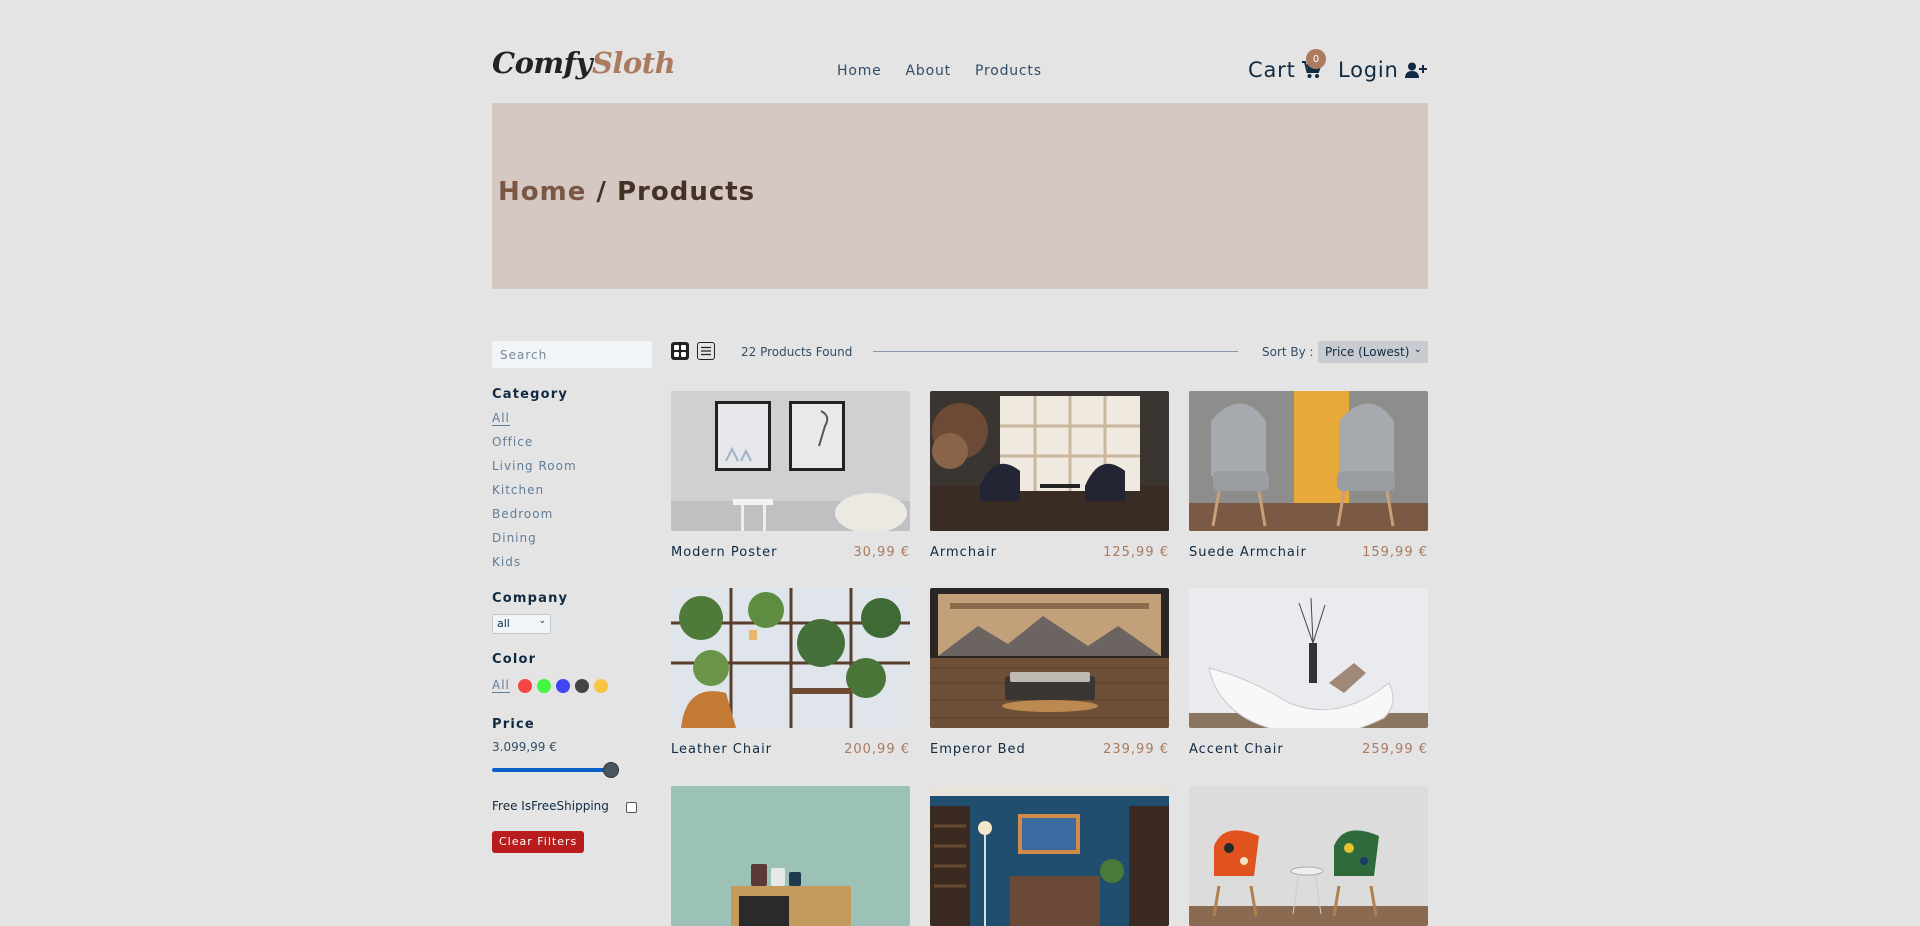  Describe the element at coordinates (978, 749) in the screenshot. I see `product-name: Emperor Bed` at that location.